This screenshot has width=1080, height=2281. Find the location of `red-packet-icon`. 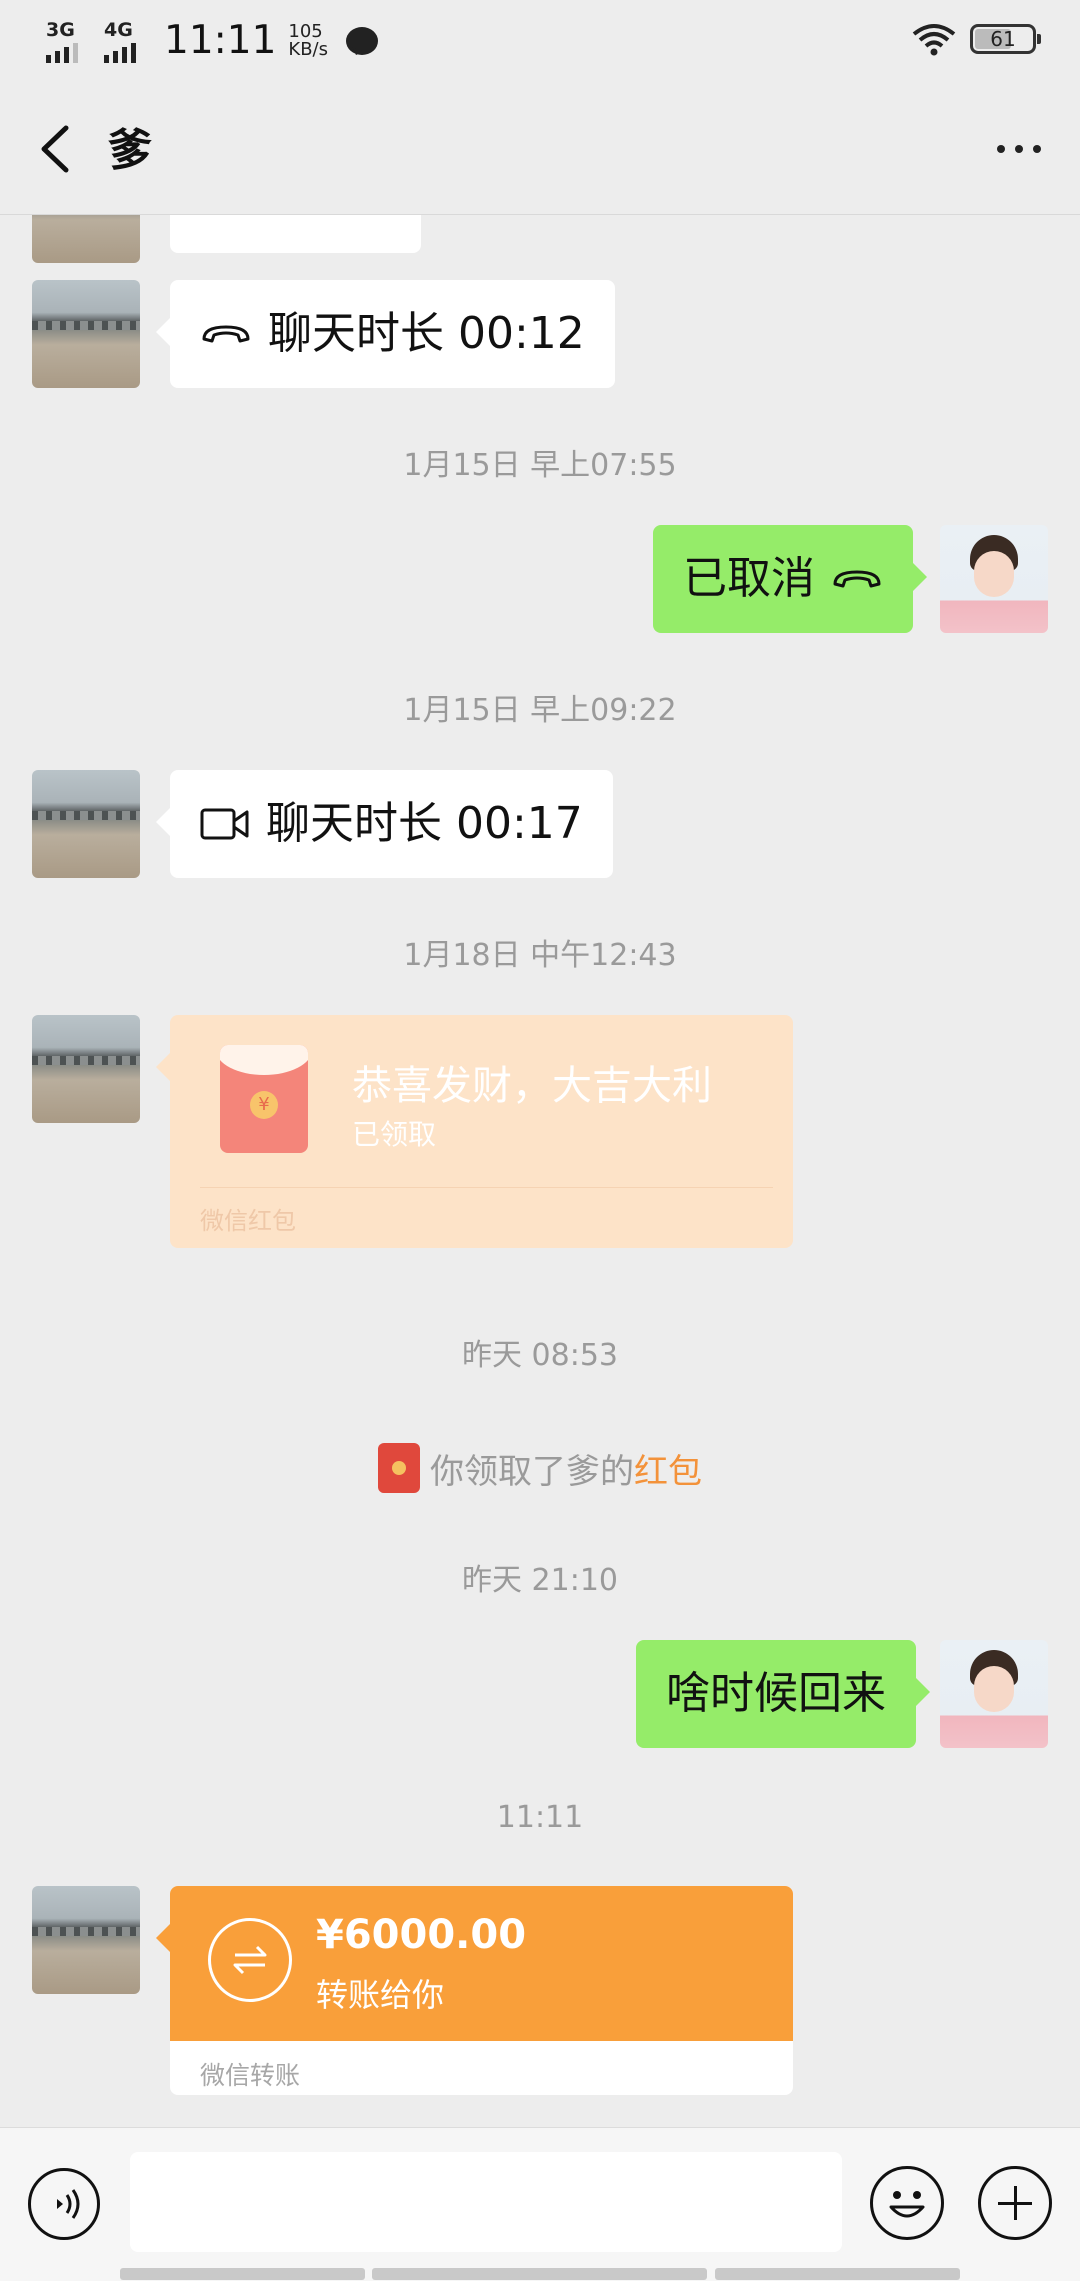

red-packet-icon is located at coordinates (399, 1468).